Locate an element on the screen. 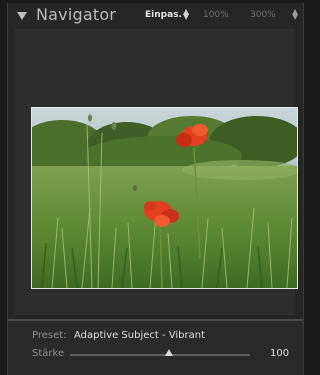 Image resolution: width=320 pixels, height=375 pixels. preset-label: Preset: is located at coordinates (49, 335).